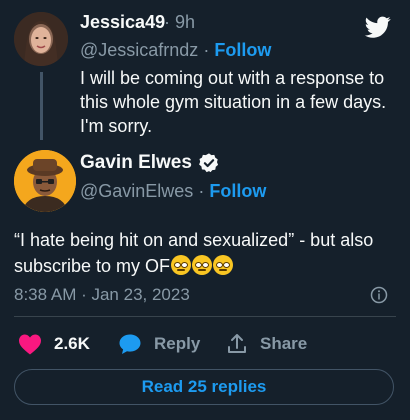 This screenshot has width=410, height=420. Describe the element at coordinates (102, 295) in the screenshot. I see `tweet-timestamp: 8:38 AM · Jan 23, 2023` at that location.